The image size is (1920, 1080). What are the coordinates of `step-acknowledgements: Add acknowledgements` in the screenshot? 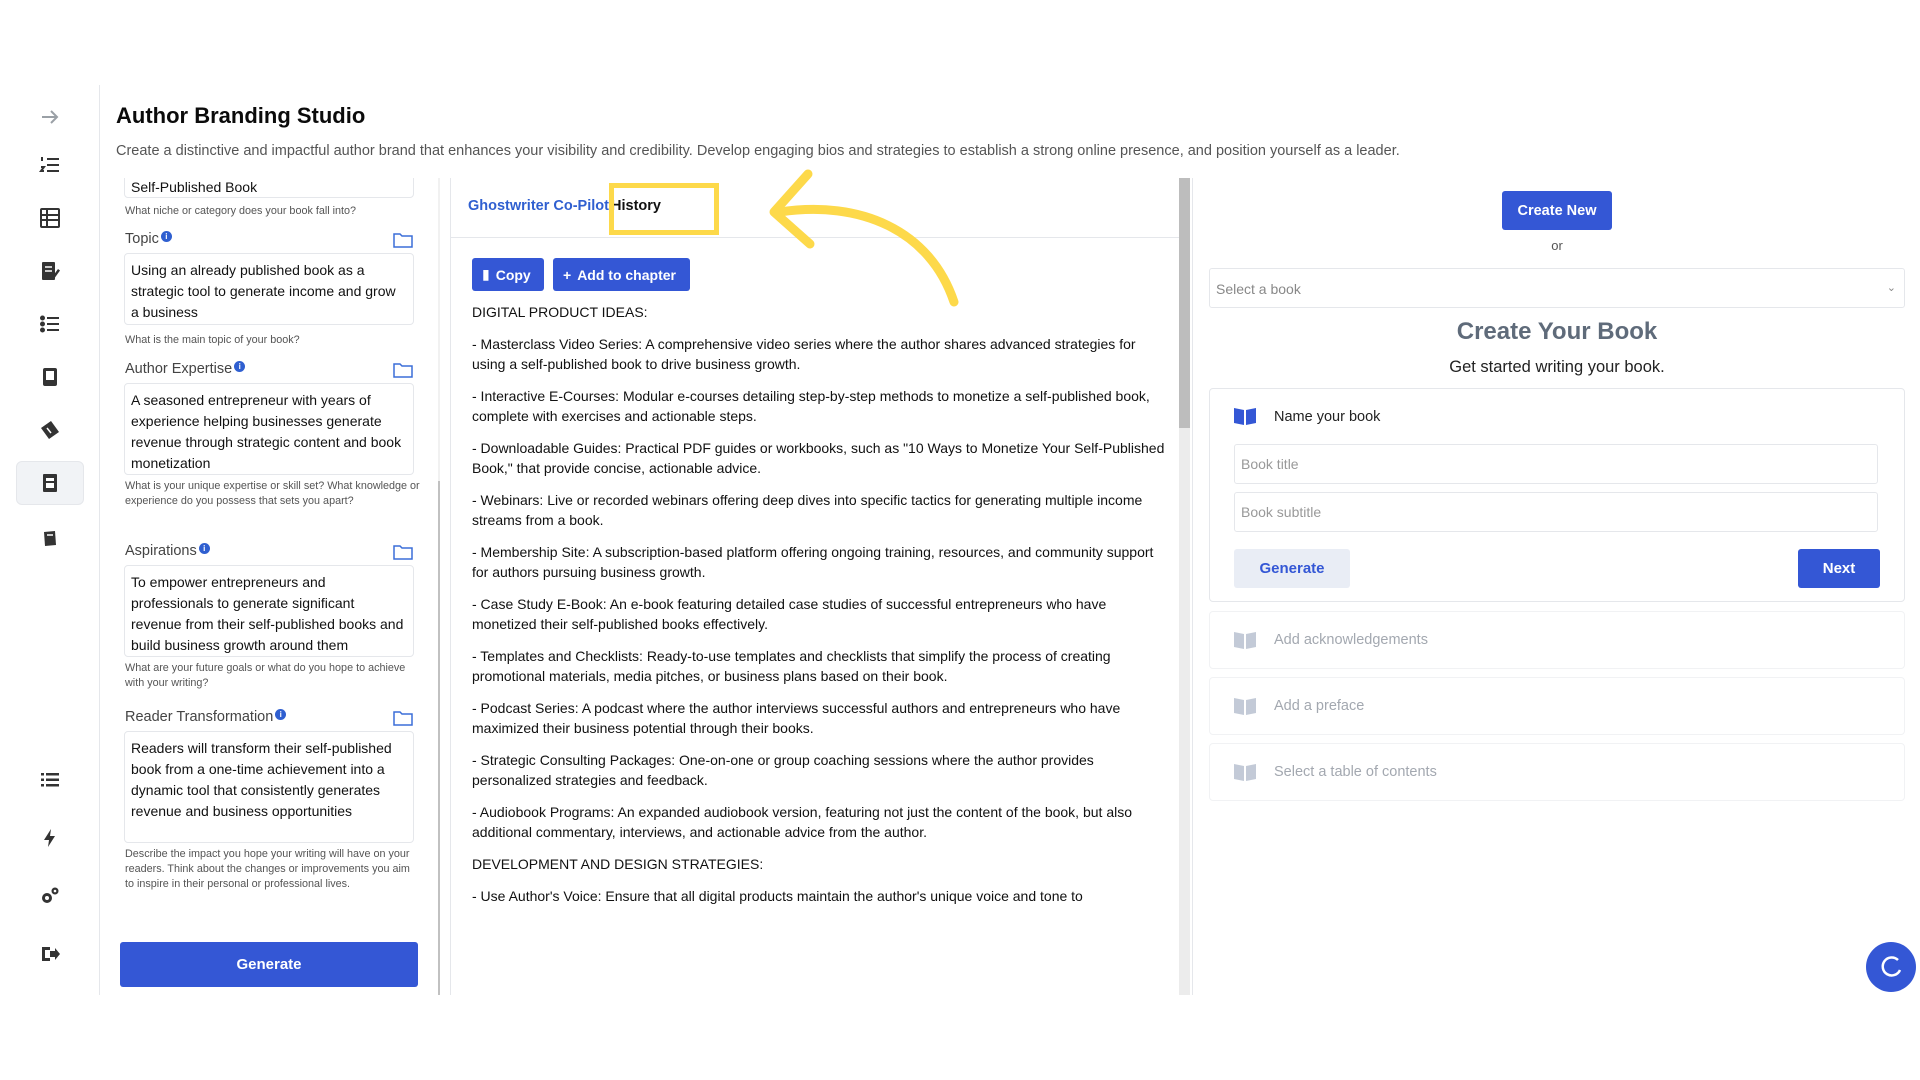 It's located at (1557, 640).